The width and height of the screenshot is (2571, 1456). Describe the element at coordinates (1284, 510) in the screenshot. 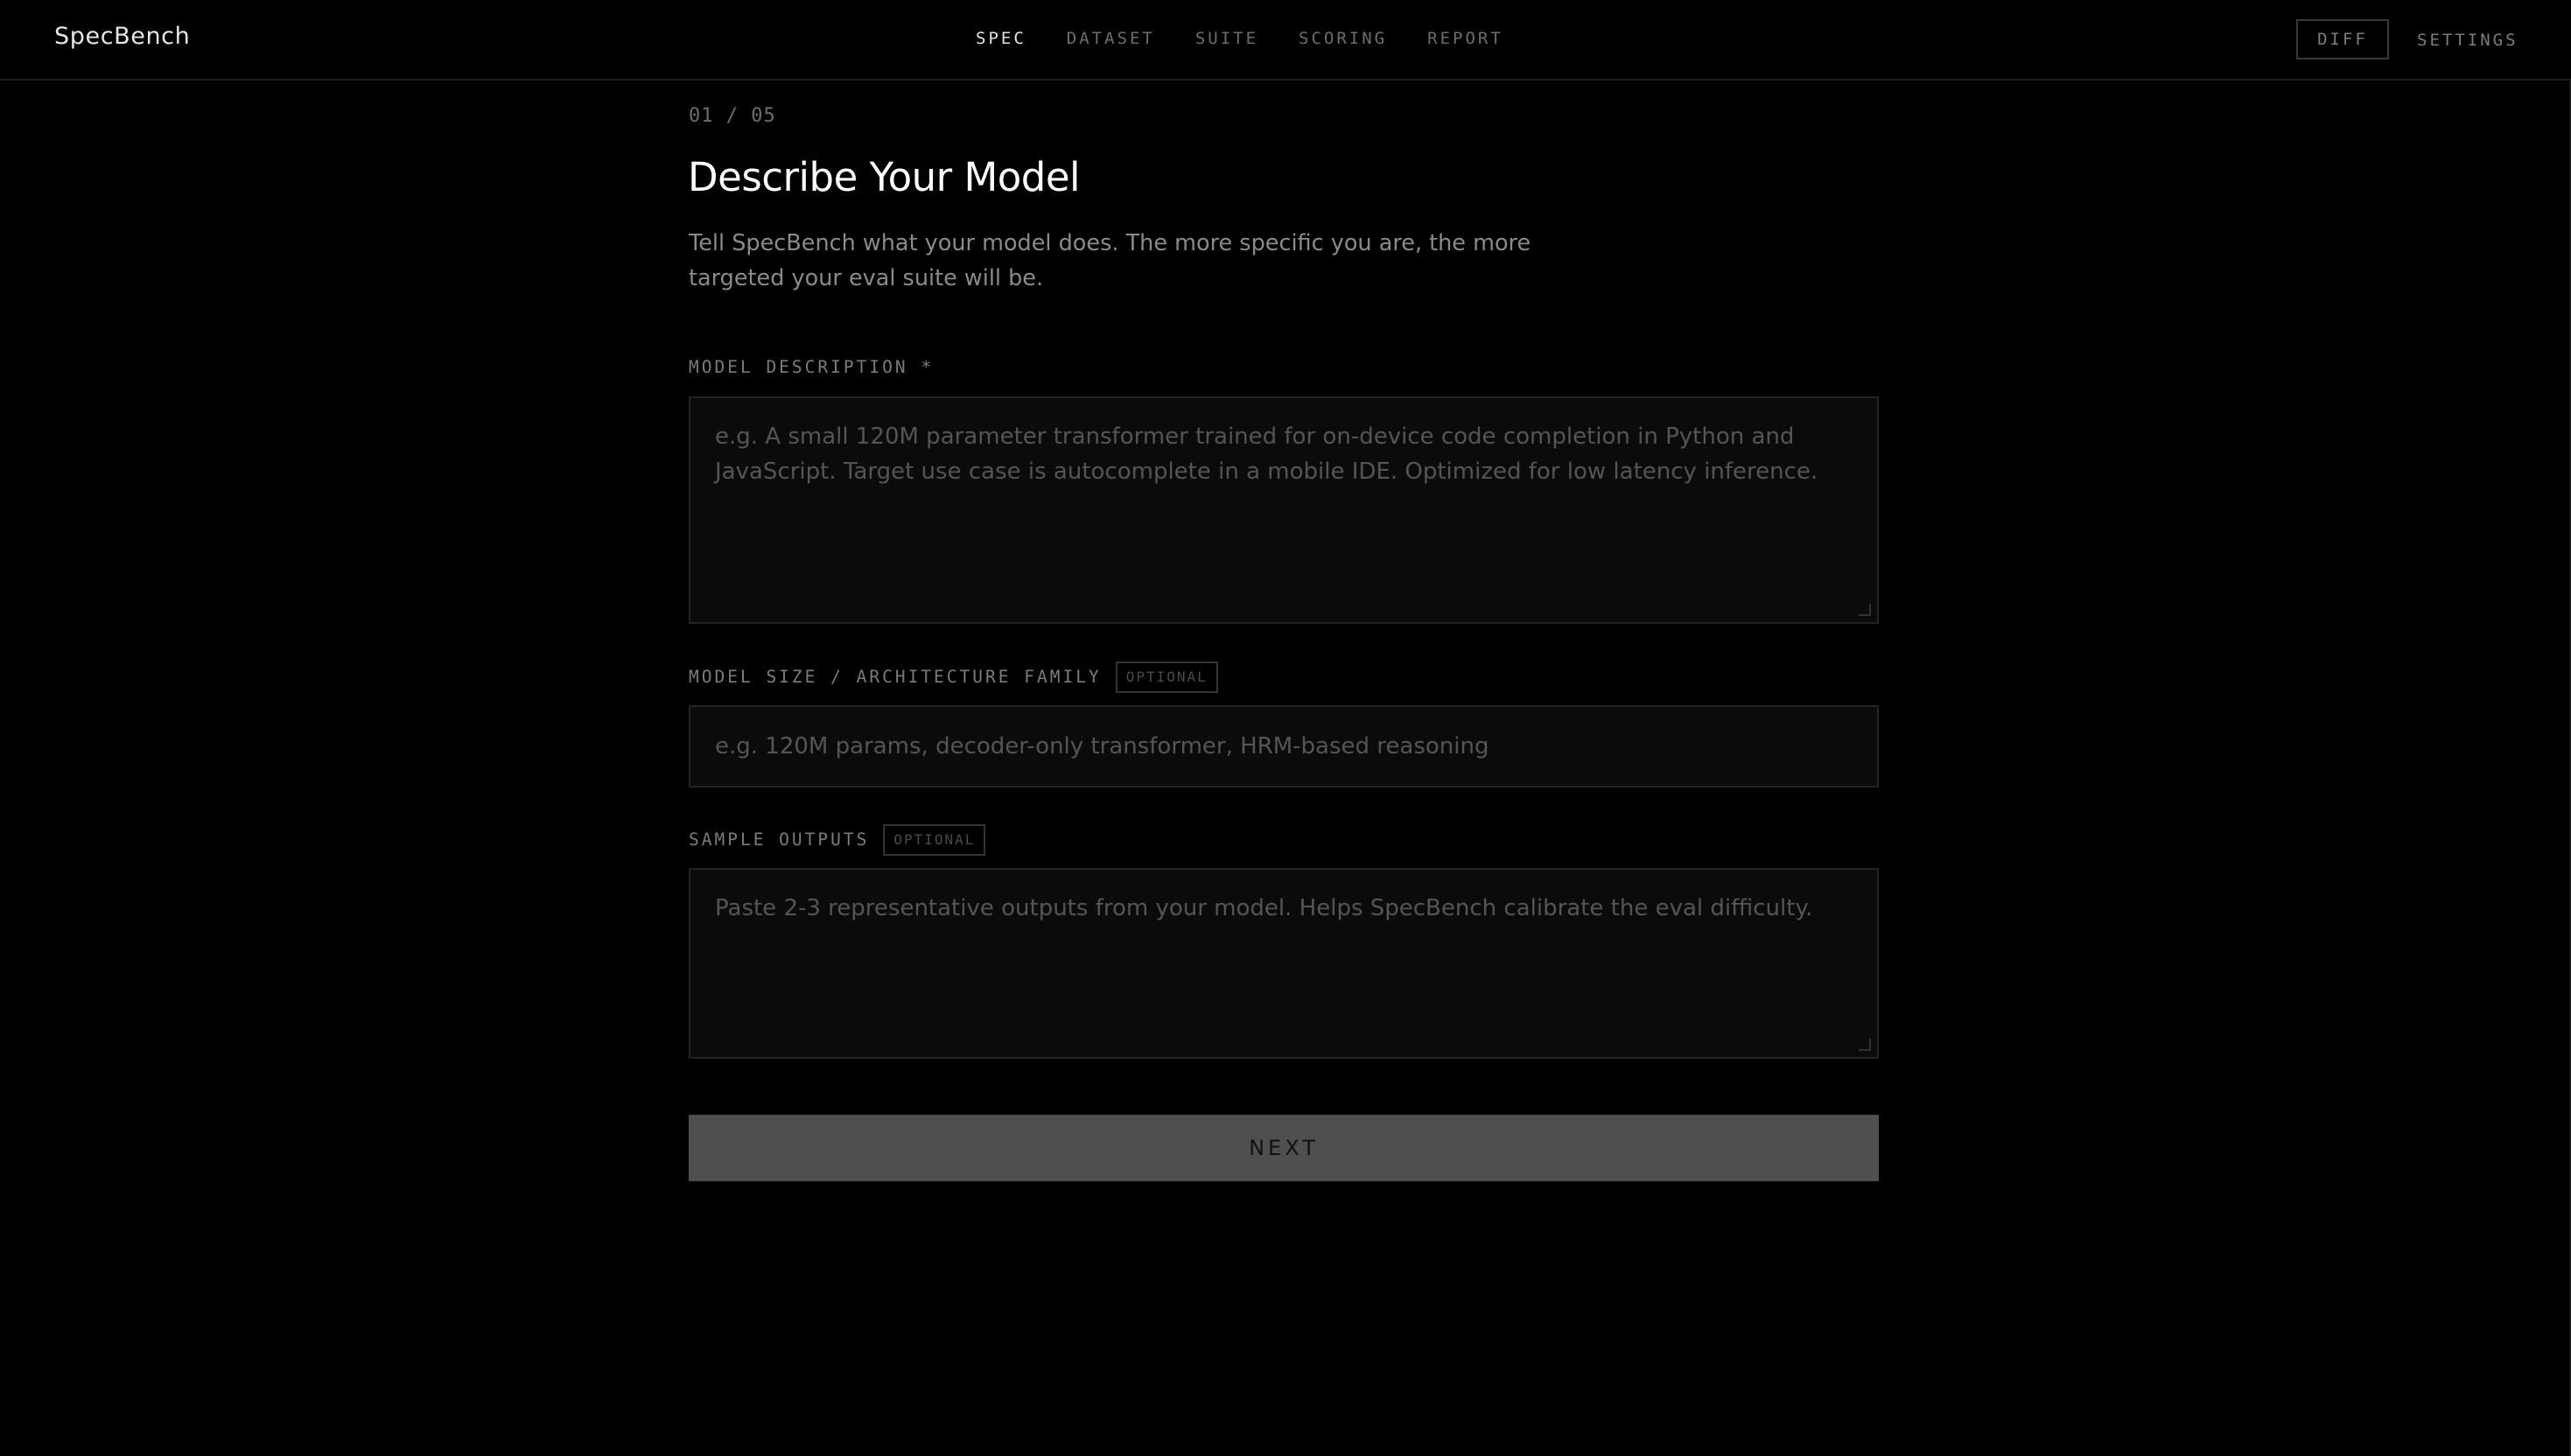

I see `model-description-input` at that location.